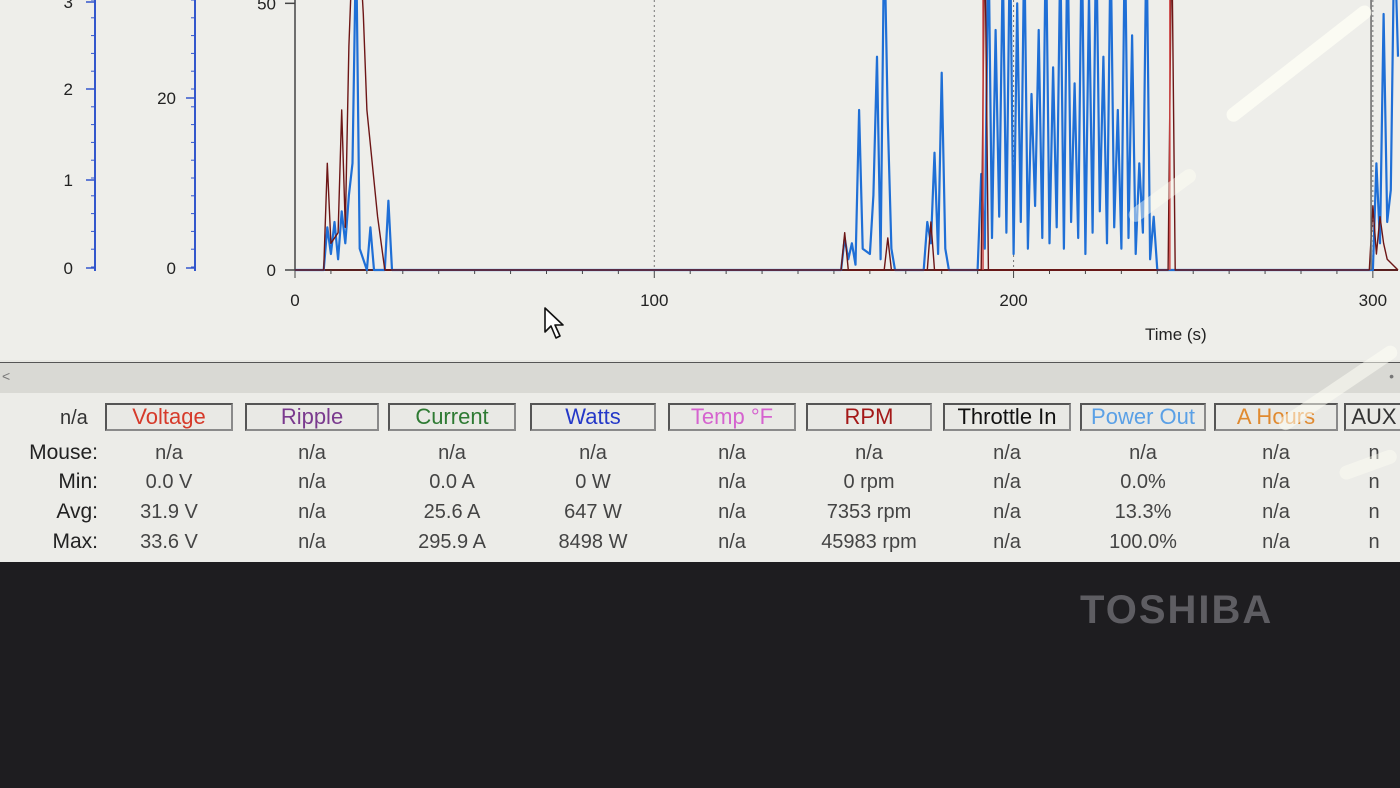  I want to click on main-y-tick-label: 50, so click(266, 6).